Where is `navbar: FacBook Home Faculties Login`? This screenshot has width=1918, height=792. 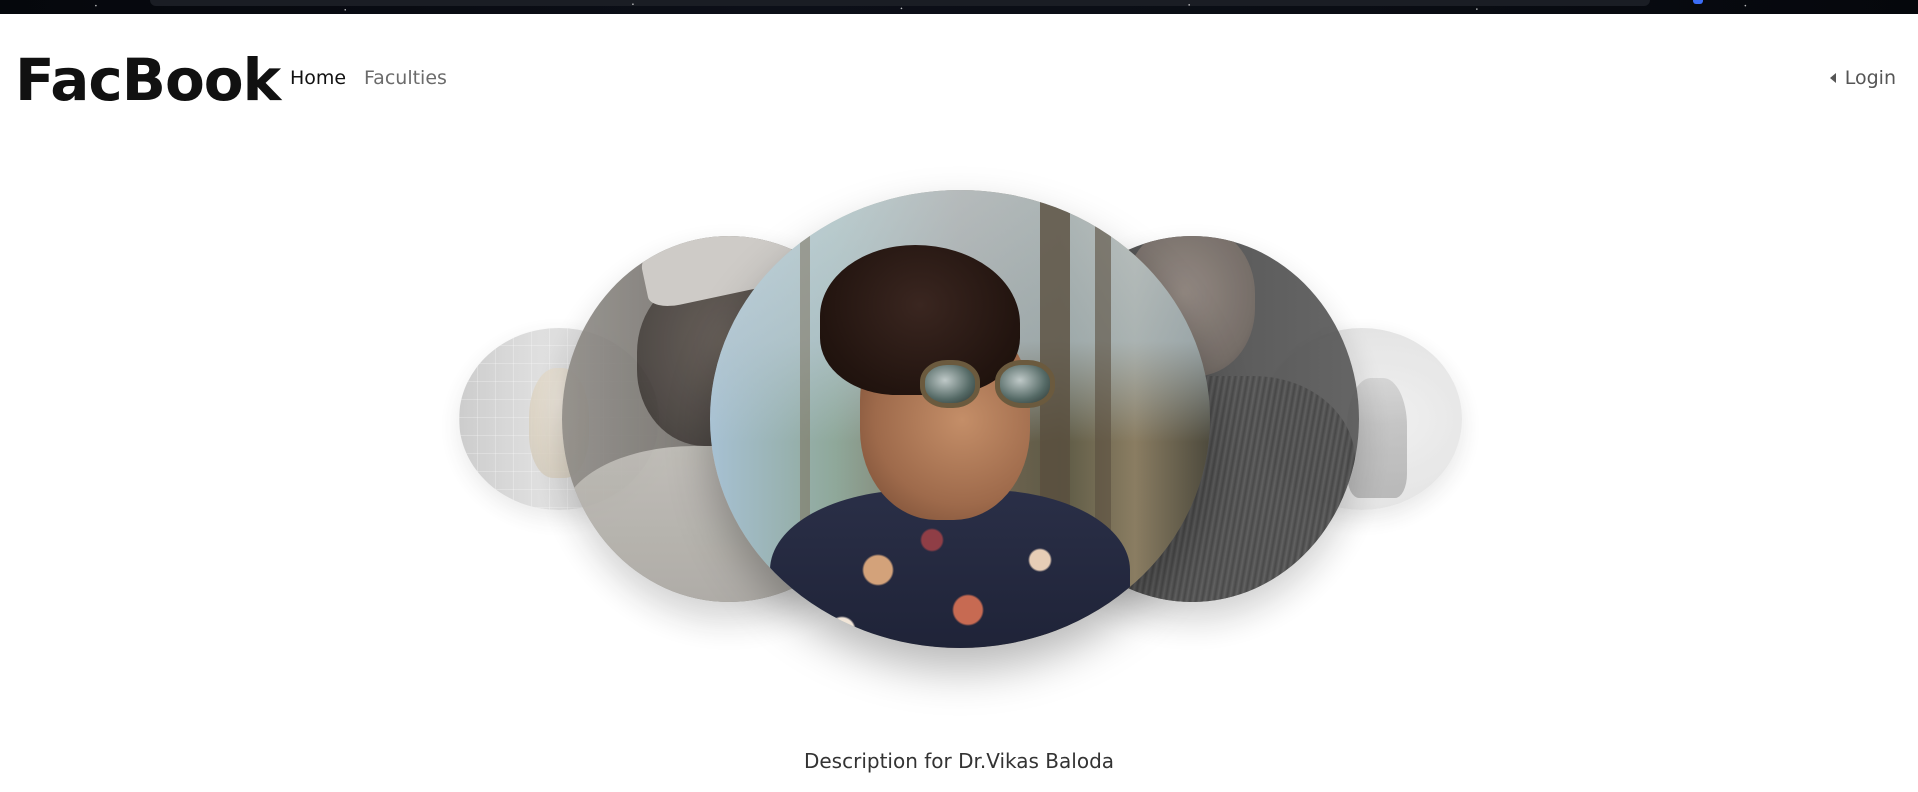 navbar: FacBook Home Faculties Login is located at coordinates (959, 80).